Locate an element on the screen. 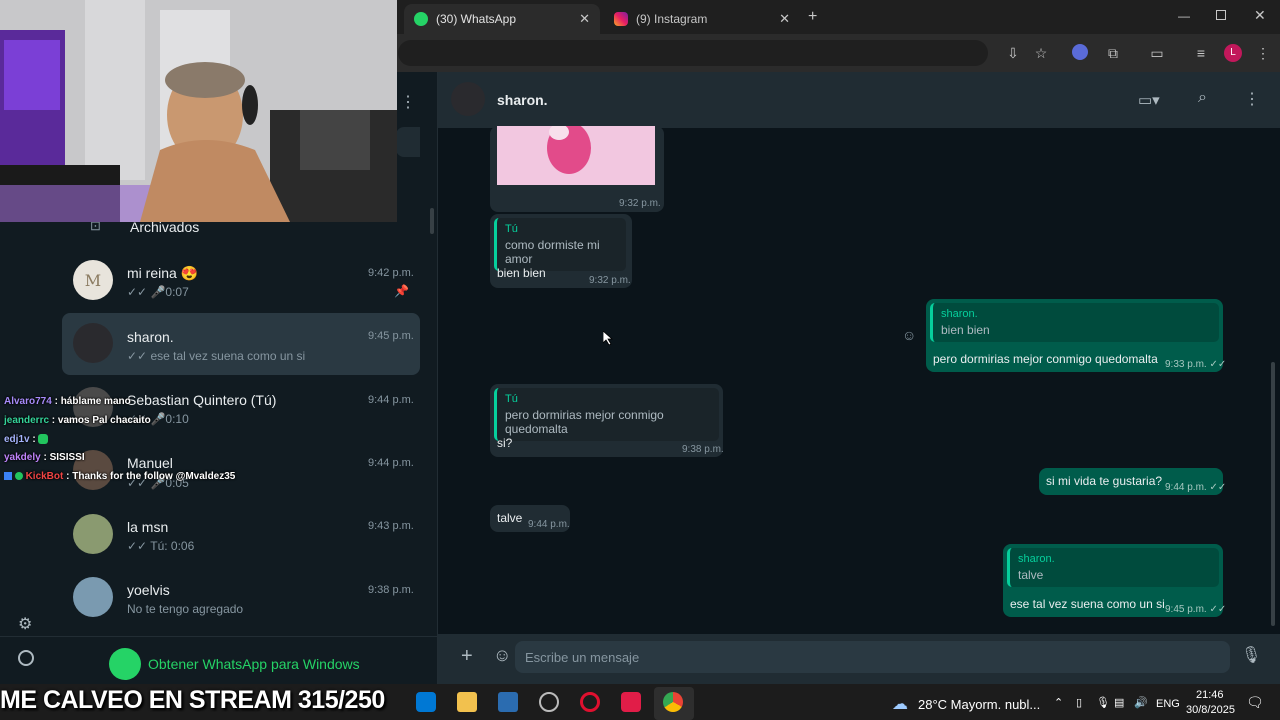  message-text: ese tal vez suena como un si is located at coordinates (1087, 604).